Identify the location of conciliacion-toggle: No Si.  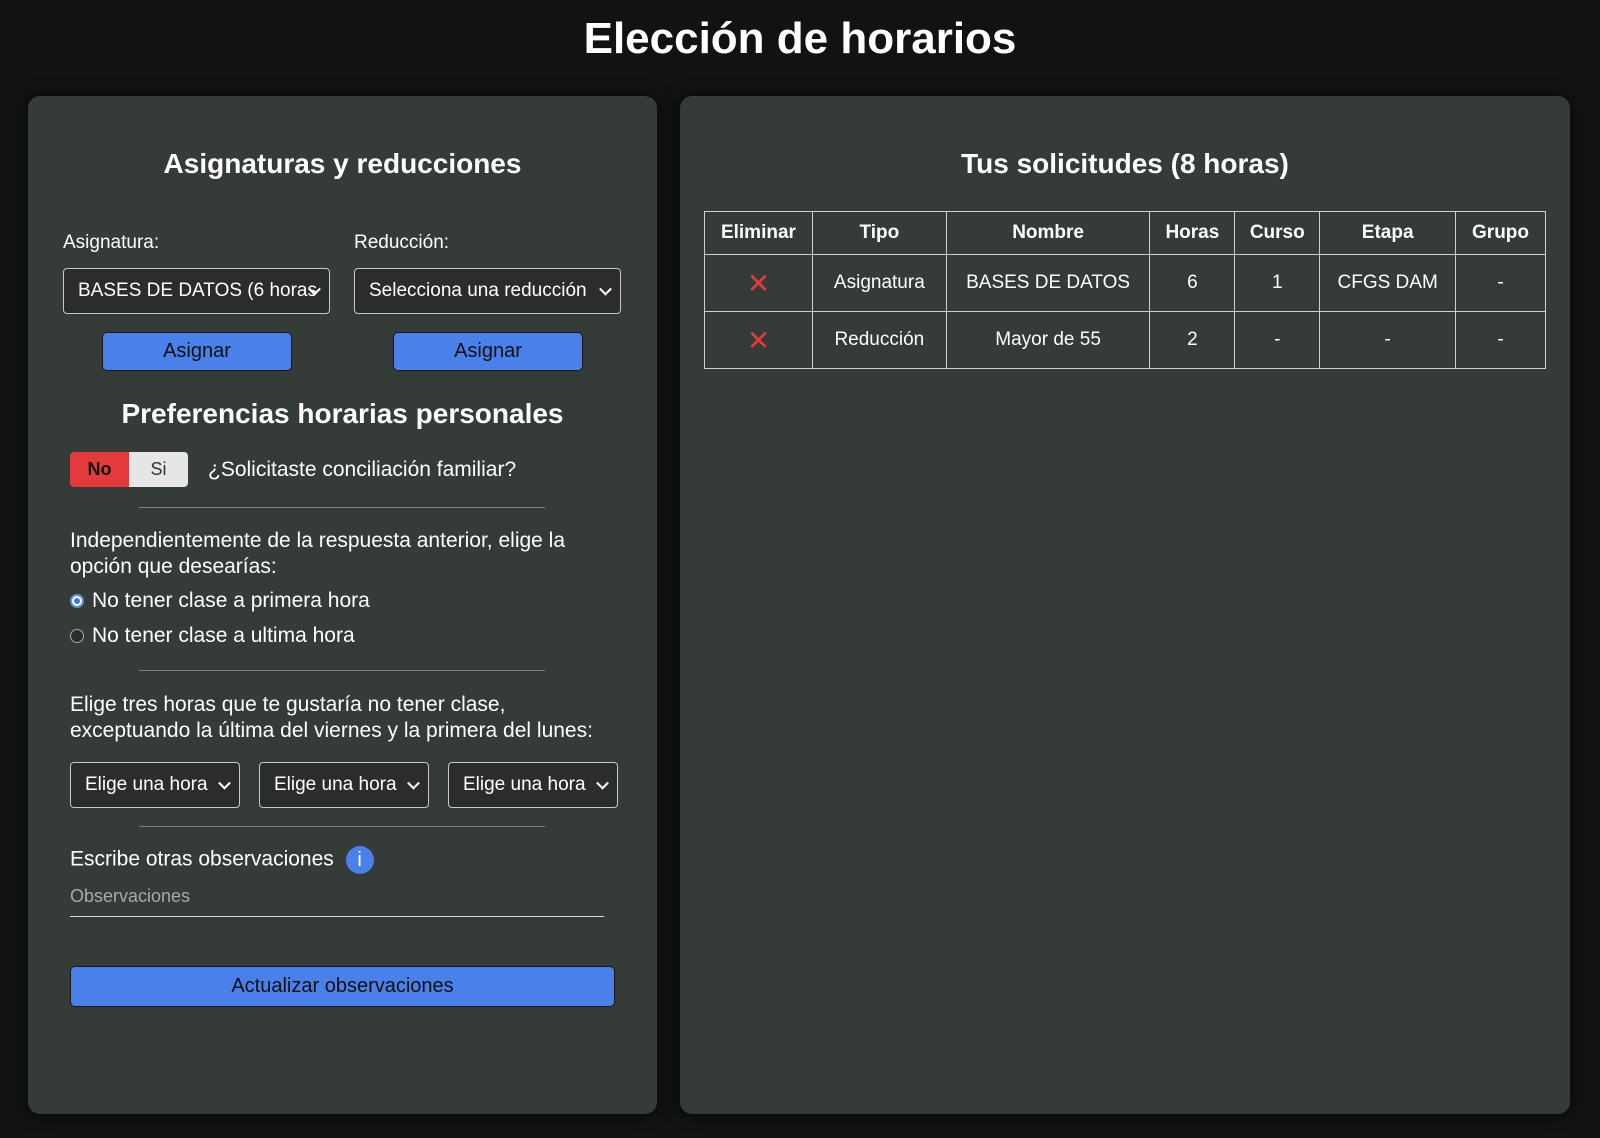
(129, 469).